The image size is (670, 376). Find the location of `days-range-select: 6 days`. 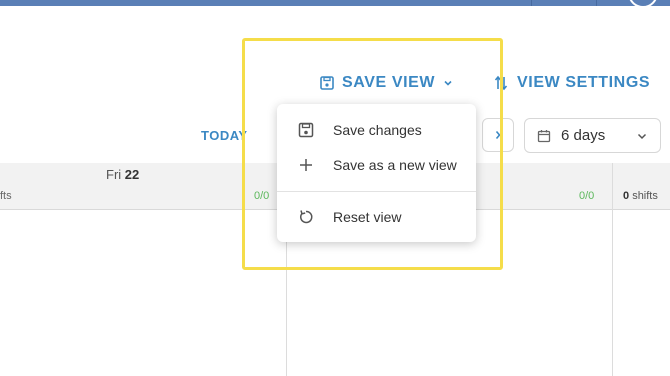

days-range-select: 6 days is located at coordinates (592, 135).